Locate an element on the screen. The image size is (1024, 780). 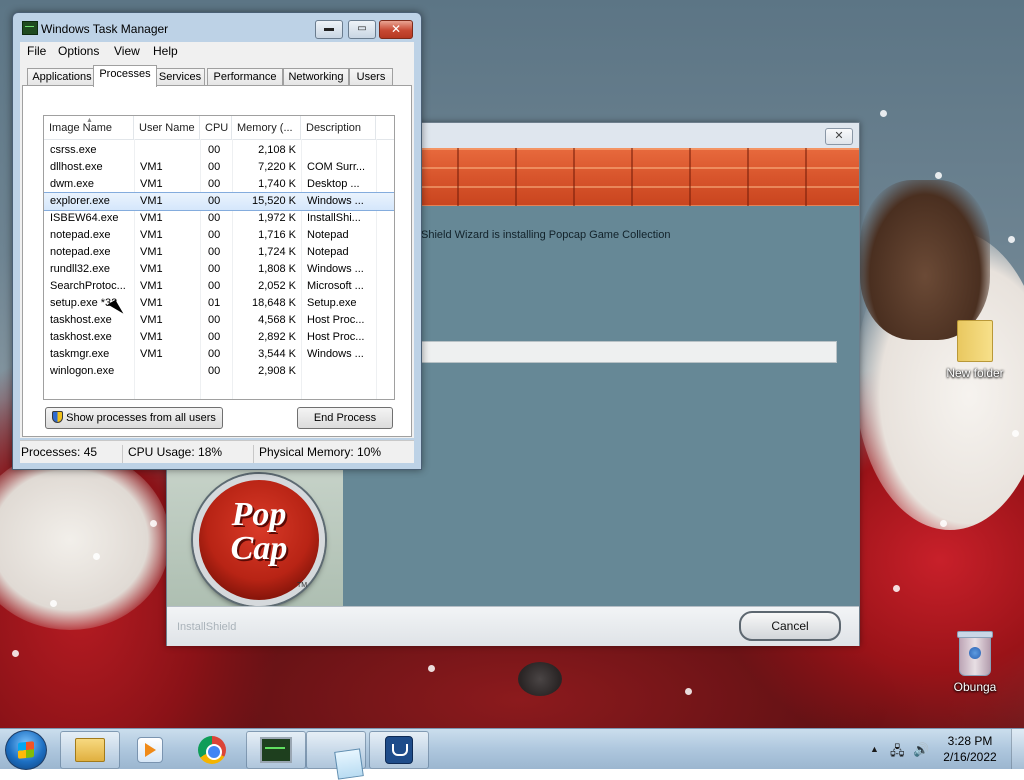
start-button is located at coordinates (26, 750).